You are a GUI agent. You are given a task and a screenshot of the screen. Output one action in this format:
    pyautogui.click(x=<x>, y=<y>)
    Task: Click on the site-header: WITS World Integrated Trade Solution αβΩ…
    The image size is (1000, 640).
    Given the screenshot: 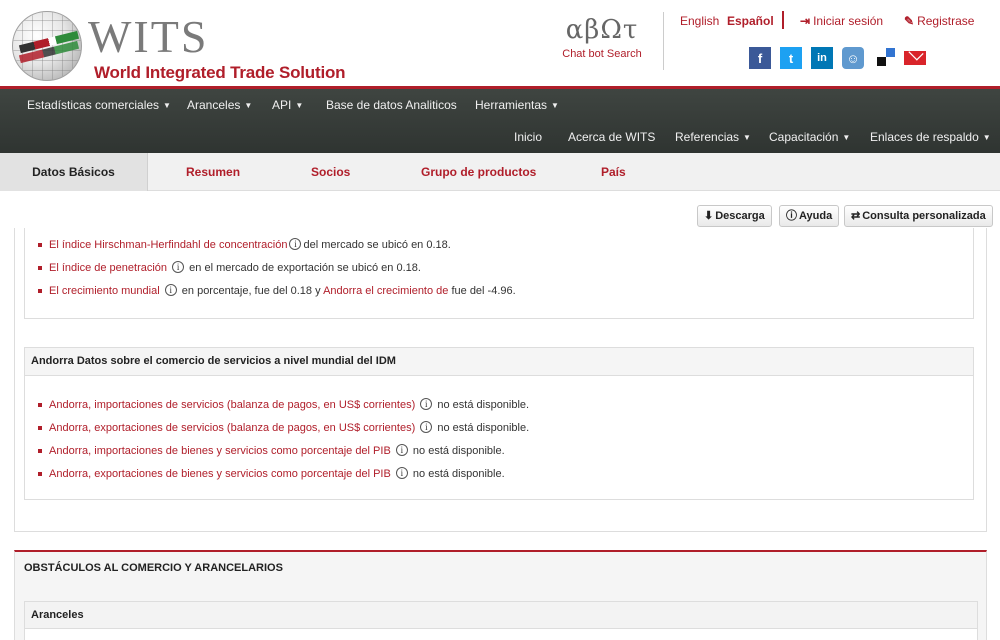 What is the action you would take?
    pyautogui.click(x=500, y=43)
    